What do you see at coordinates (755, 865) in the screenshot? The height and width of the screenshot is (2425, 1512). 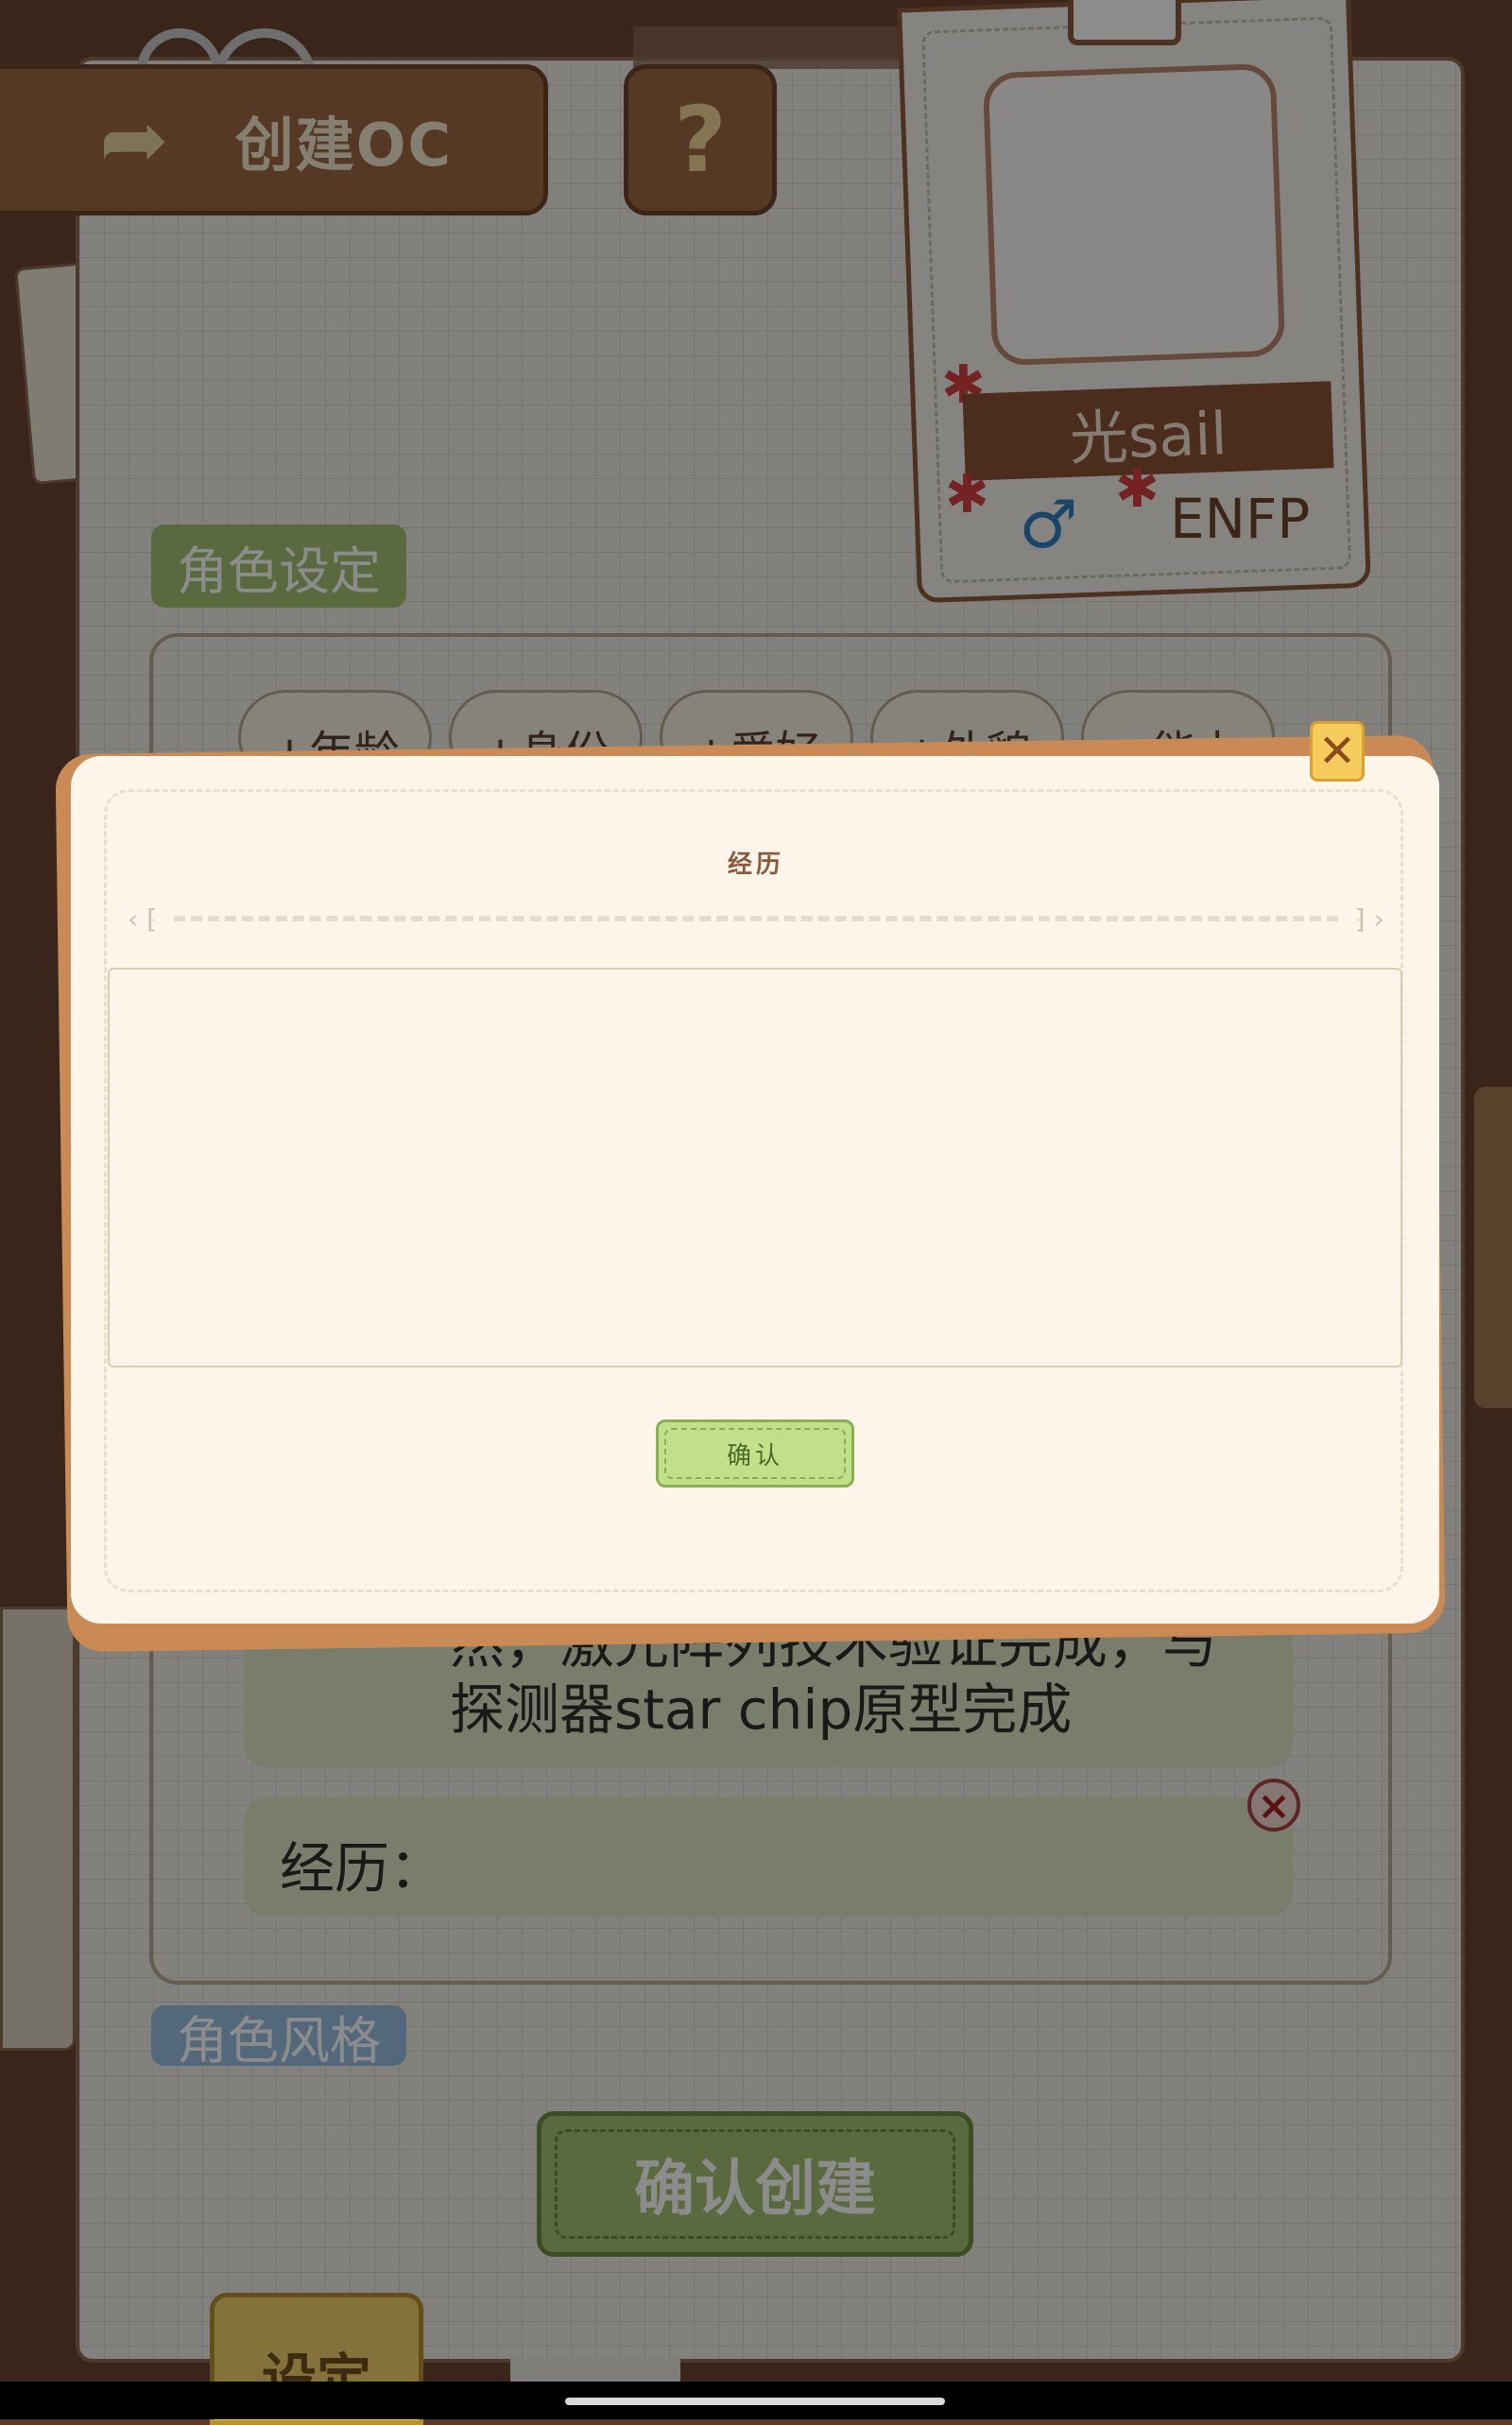 I see `modal-title: 经历` at bounding box center [755, 865].